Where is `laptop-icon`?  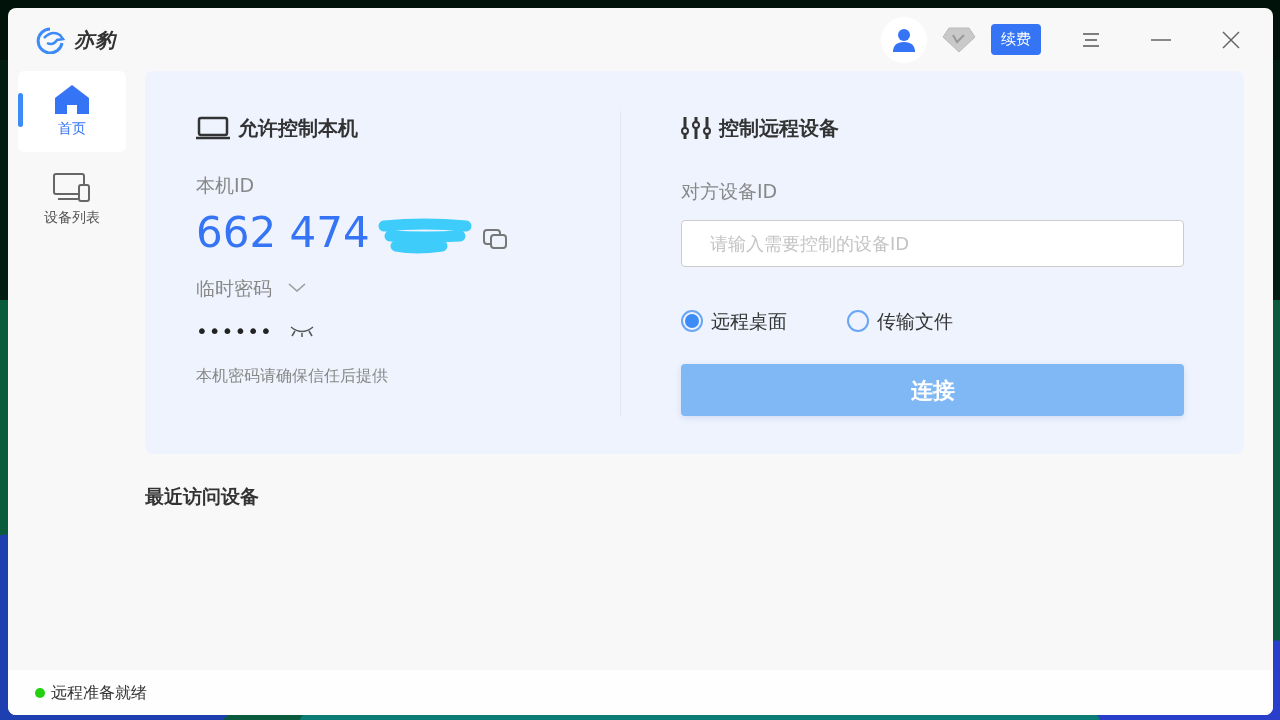
laptop-icon is located at coordinates (213, 128).